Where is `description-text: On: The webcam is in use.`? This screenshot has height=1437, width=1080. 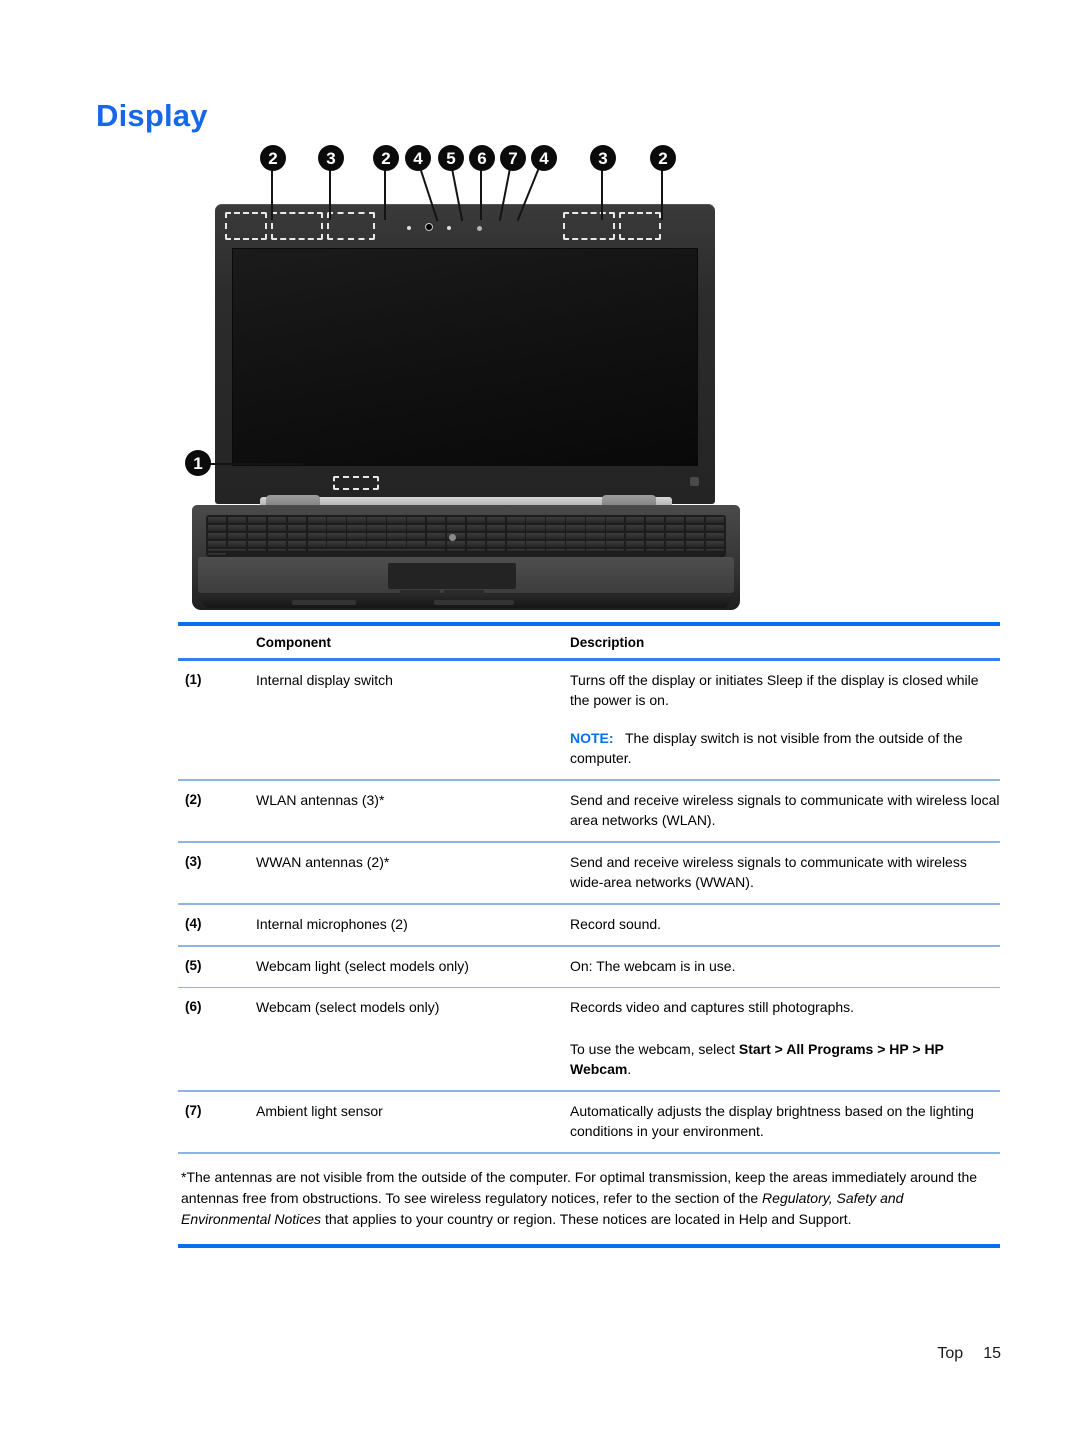 description-text: On: The webcam is in use. is located at coordinates (653, 965).